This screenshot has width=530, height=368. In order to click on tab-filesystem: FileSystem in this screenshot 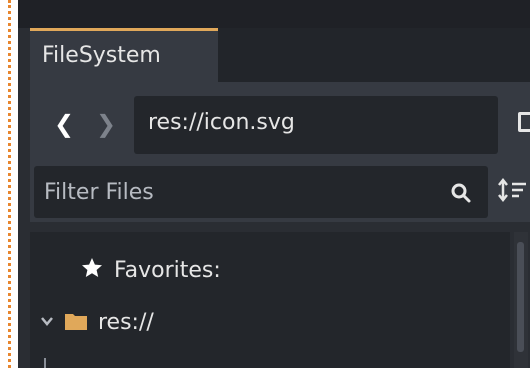, I will do `click(124, 55)`.